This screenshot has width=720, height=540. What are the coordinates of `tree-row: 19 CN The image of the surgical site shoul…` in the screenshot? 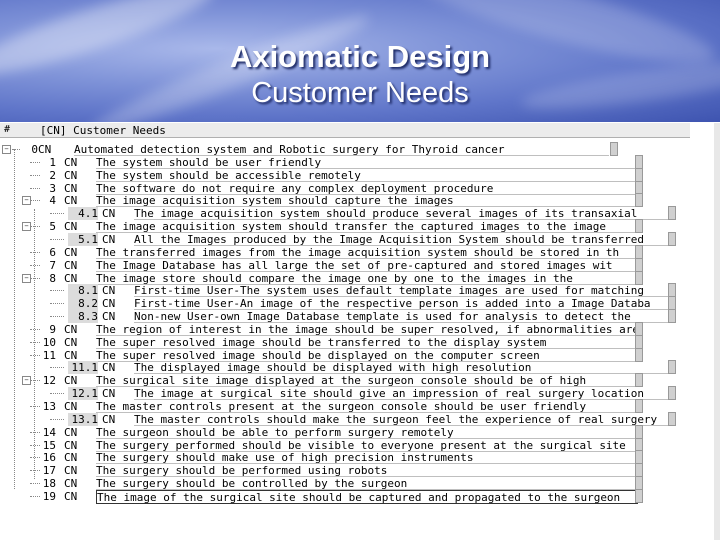 It's located at (345, 496).